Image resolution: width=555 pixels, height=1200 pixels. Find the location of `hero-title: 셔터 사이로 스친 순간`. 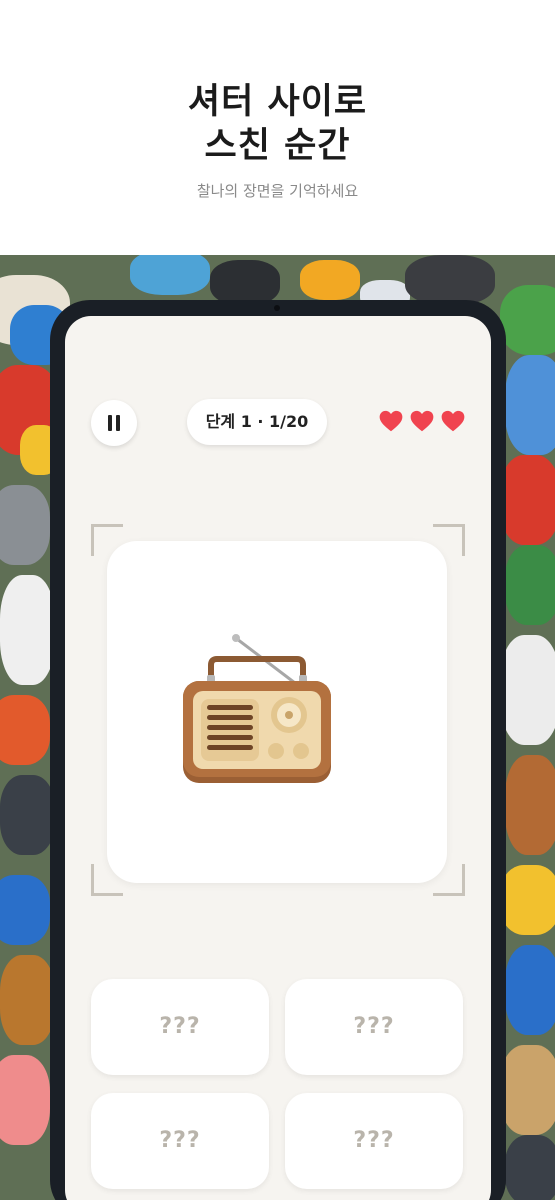

hero-title: 셔터 사이로 스친 순간 is located at coordinates (277, 124).